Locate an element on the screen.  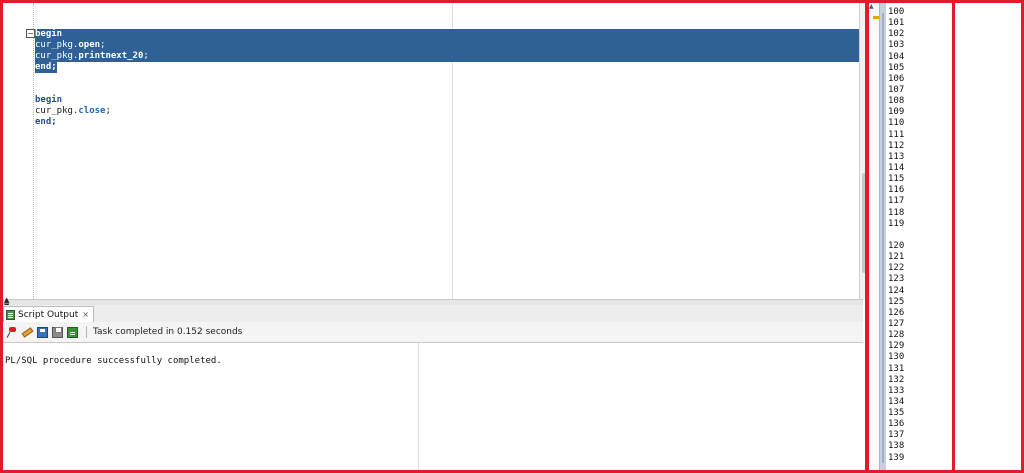
annotation-frame-right is located at coordinates (988, 236).